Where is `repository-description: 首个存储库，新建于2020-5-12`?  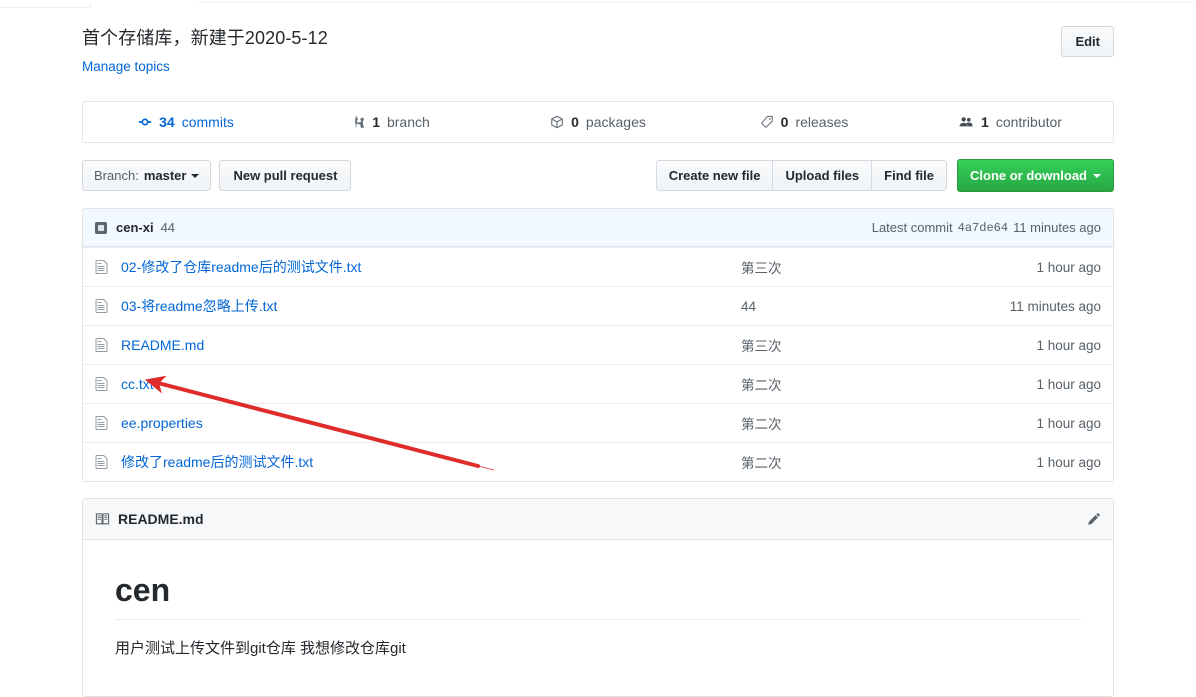 repository-description: 首个存储库，新建于2020-5-12 is located at coordinates (205, 38).